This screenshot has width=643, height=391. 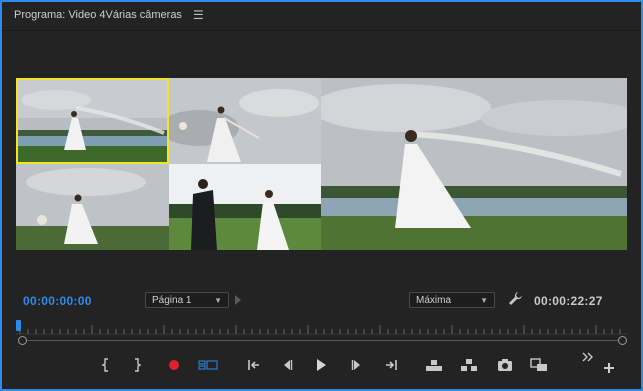 I want to click on panel-title: Programa: Video 4Várias câmeras, so click(x=98, y=15).